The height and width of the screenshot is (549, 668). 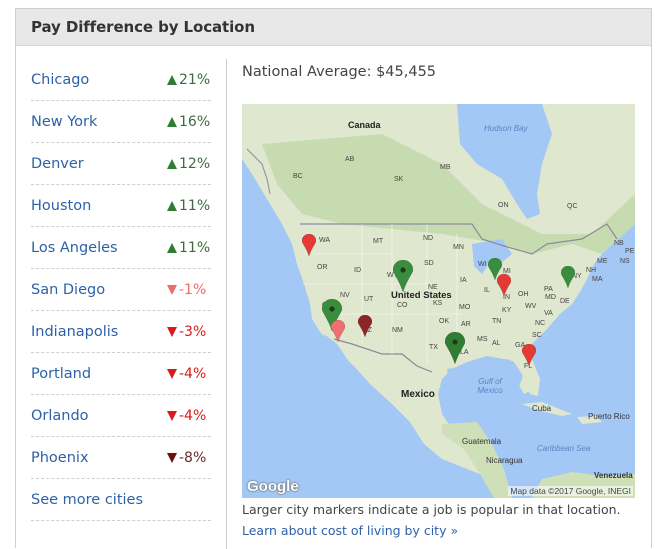 What do you see at coordinates (189, 80) in the screenshot?
I see `city-change: 21%` at bounding box center [189, 80].